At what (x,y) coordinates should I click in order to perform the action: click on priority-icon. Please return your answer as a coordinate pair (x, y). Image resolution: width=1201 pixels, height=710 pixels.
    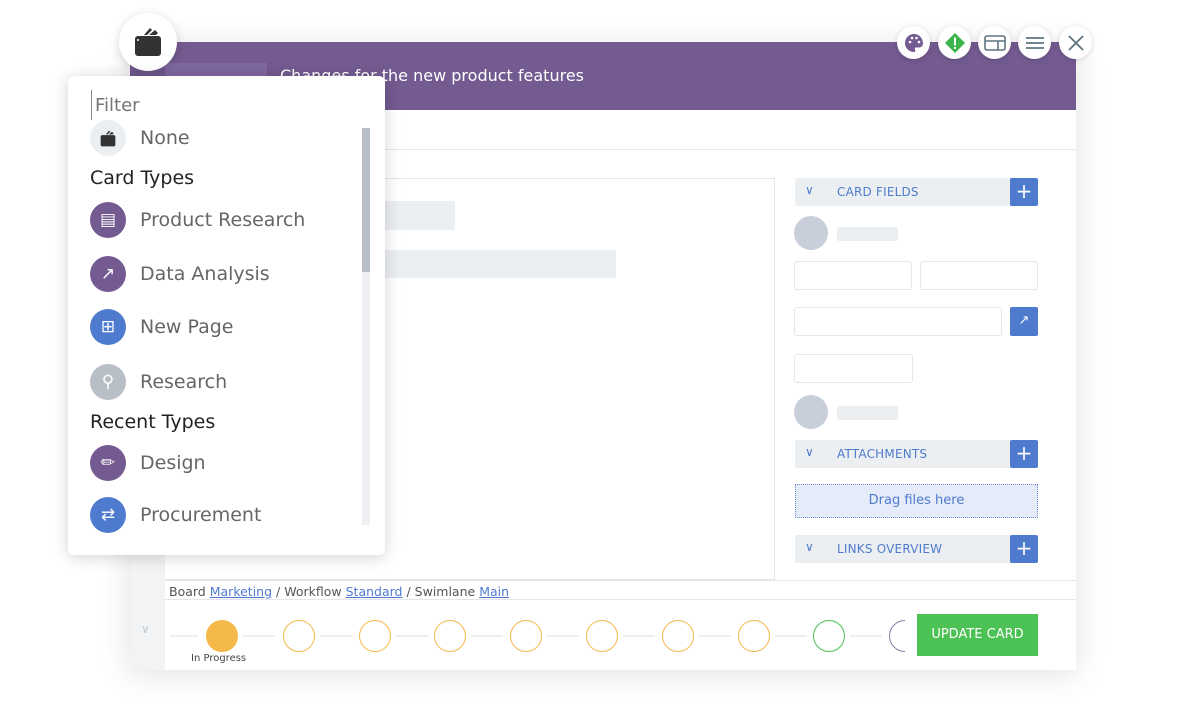
    Looking at the image, I should click on (954, 42).